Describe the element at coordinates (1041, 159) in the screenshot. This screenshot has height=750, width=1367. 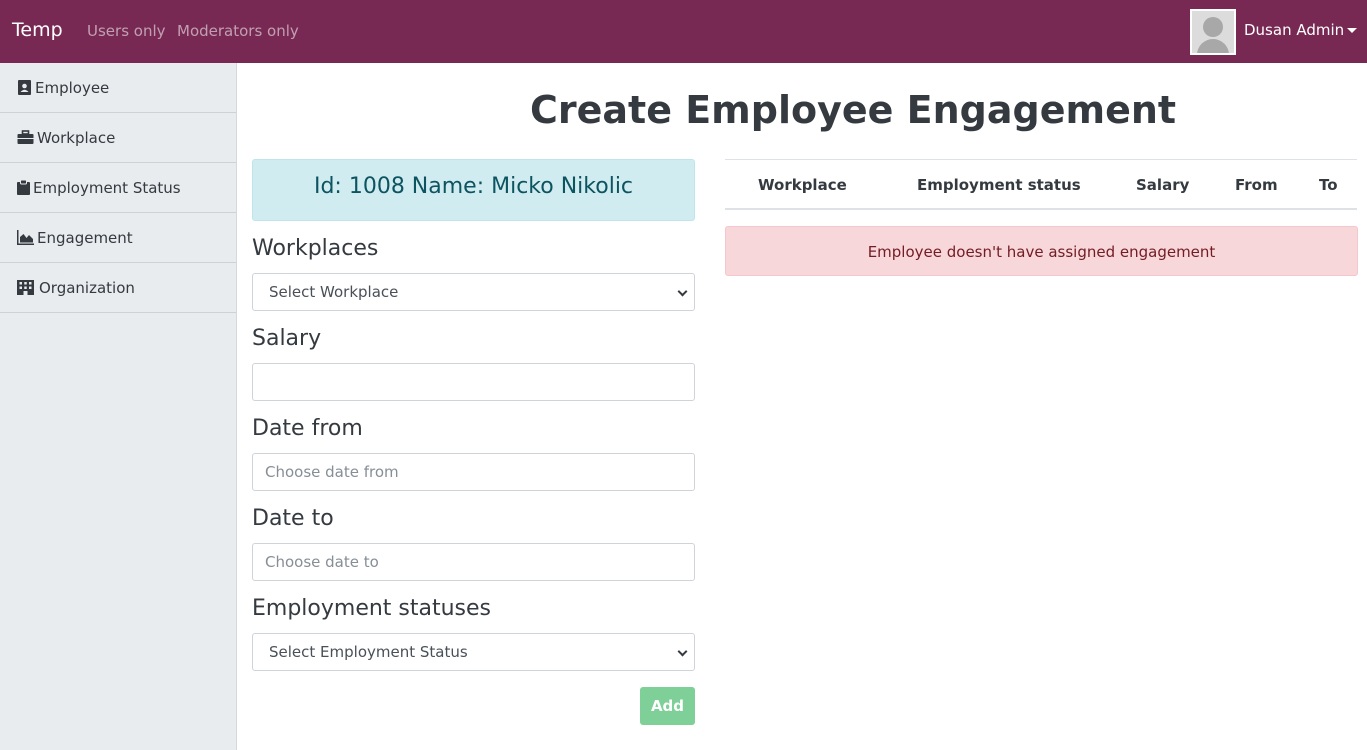
I see `table-top-border` at that location.